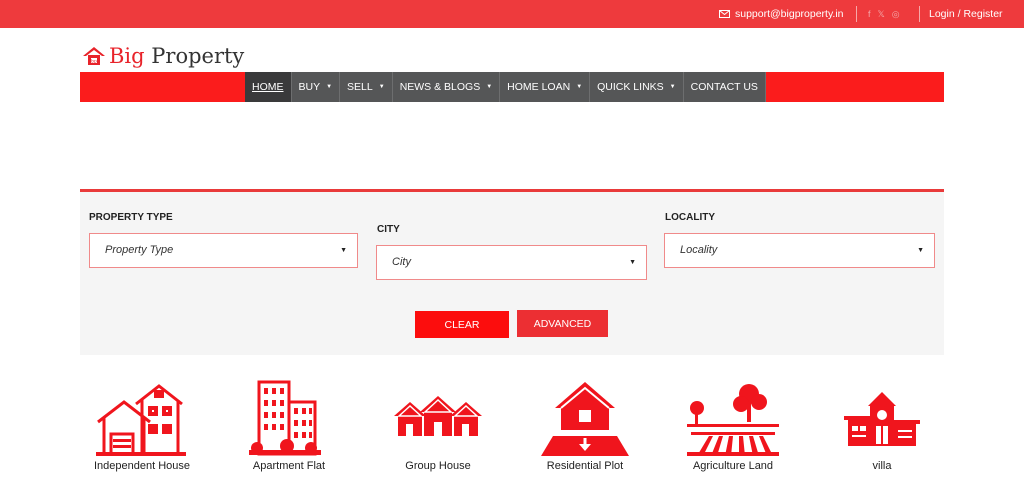 This screenshot has width=1024, height=485. I want to click on property-type-label: PROPERTY TYPE, so click(131, 217).